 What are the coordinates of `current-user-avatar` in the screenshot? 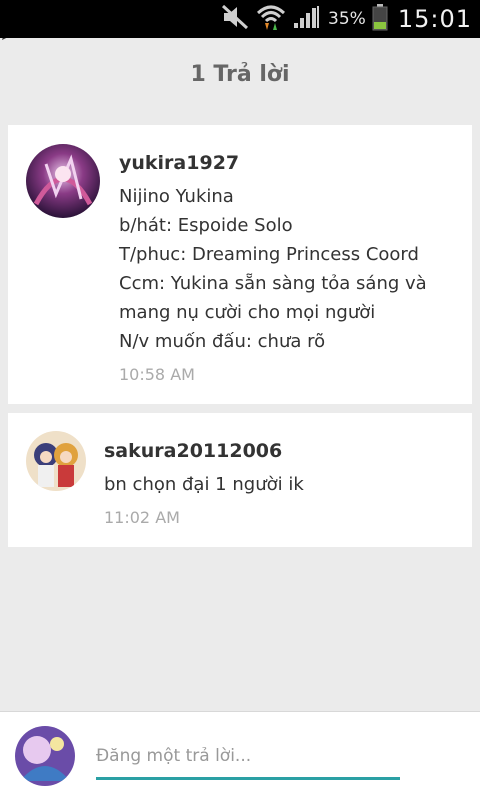 It's located at (45, 756).